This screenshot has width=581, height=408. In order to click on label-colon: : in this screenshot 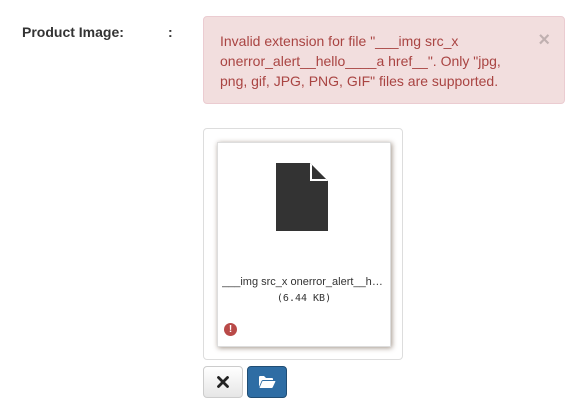, I will do `click(170, 32)`.